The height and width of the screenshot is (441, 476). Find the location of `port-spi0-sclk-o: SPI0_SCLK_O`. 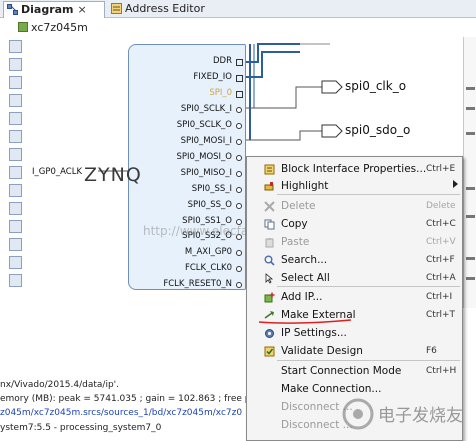

port-spi0-sclk-o: SPI0_SCLK_O is located at coordinates (116, 125).